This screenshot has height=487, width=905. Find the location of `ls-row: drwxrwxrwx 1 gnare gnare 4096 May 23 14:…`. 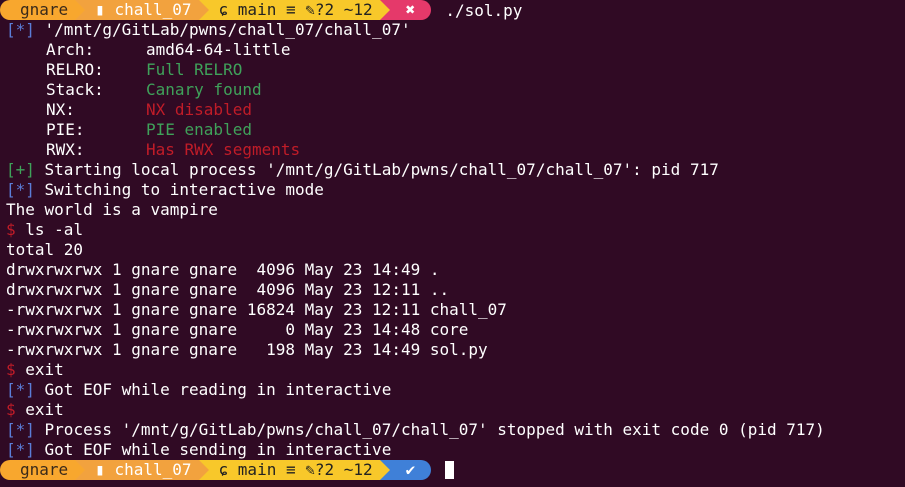

ls-row: drwxrwxrwx 1 gnare gnare 4096 May 23 14:… is located at coordinates (223, 269).